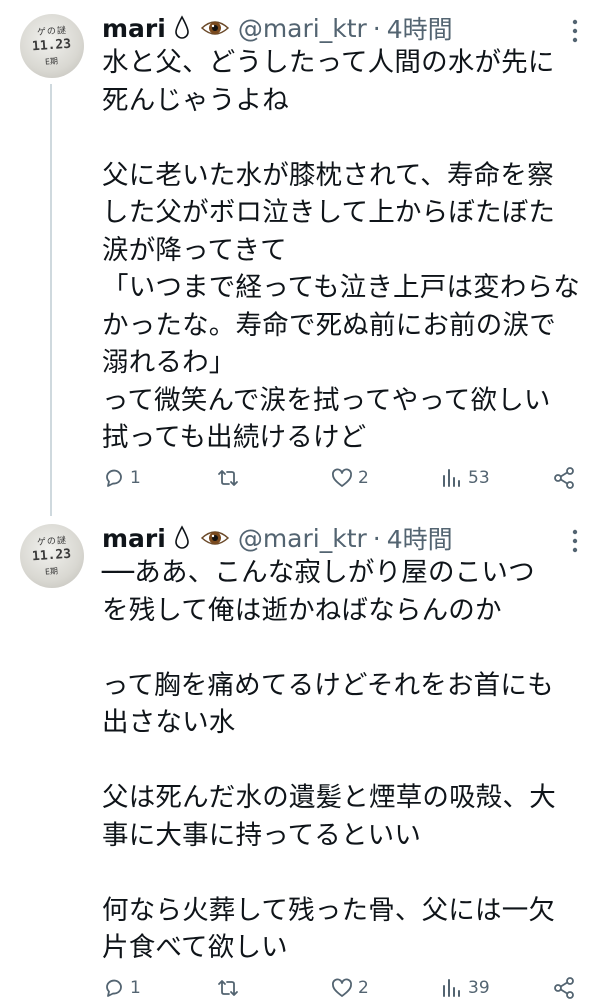  I want to click on tweet-actions: 1 2 39, so click(341, 991).